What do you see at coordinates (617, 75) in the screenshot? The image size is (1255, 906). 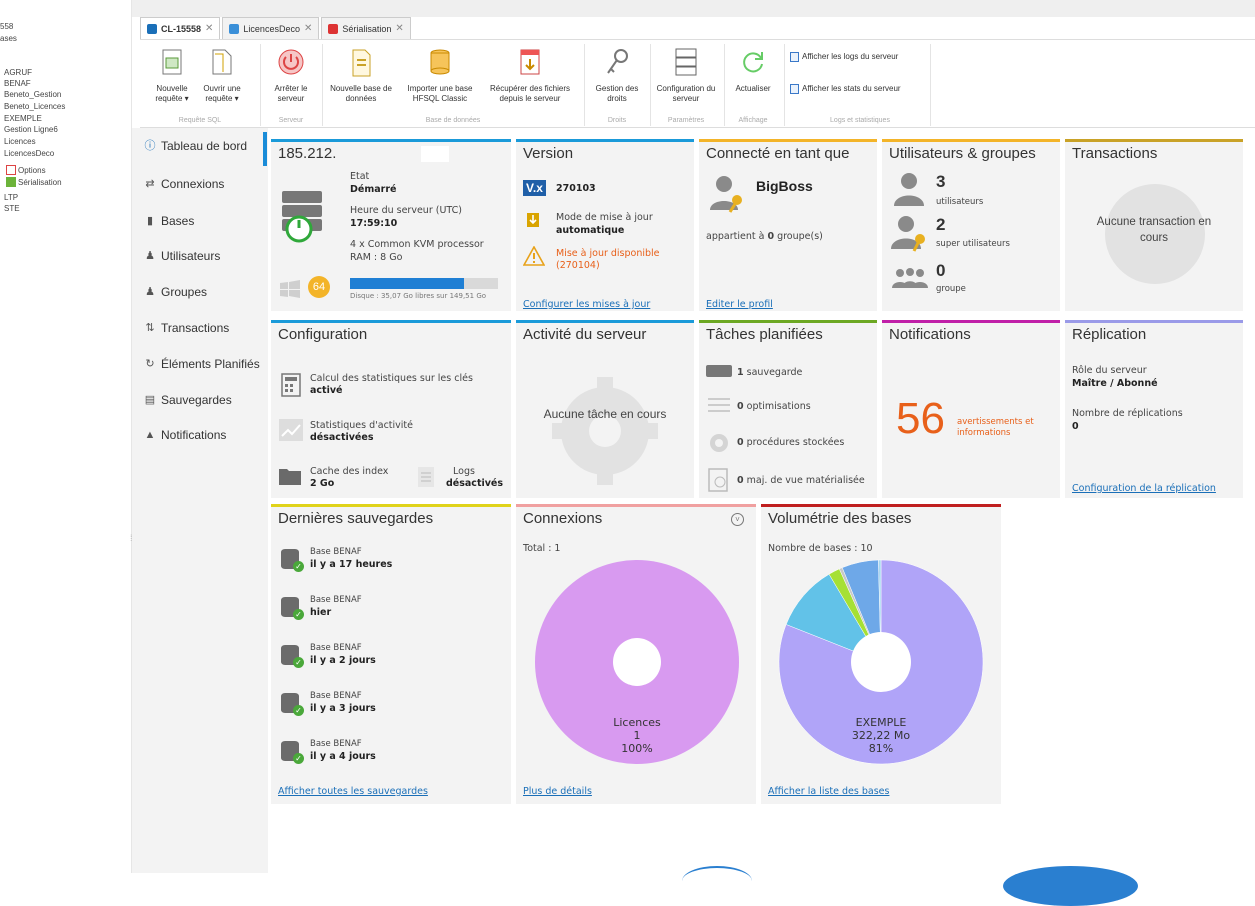 I see `manage-rights-button: Gestion des droits` at bounding box center [617, 75].